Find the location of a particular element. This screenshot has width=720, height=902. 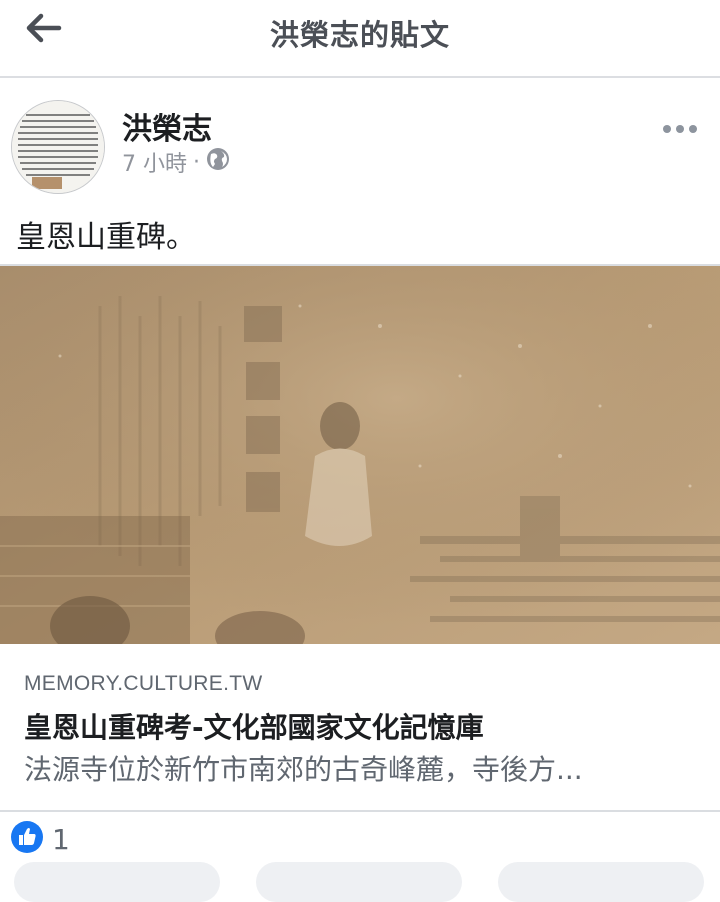

reactions-summary: 1 is located at coordinates (40, 839).